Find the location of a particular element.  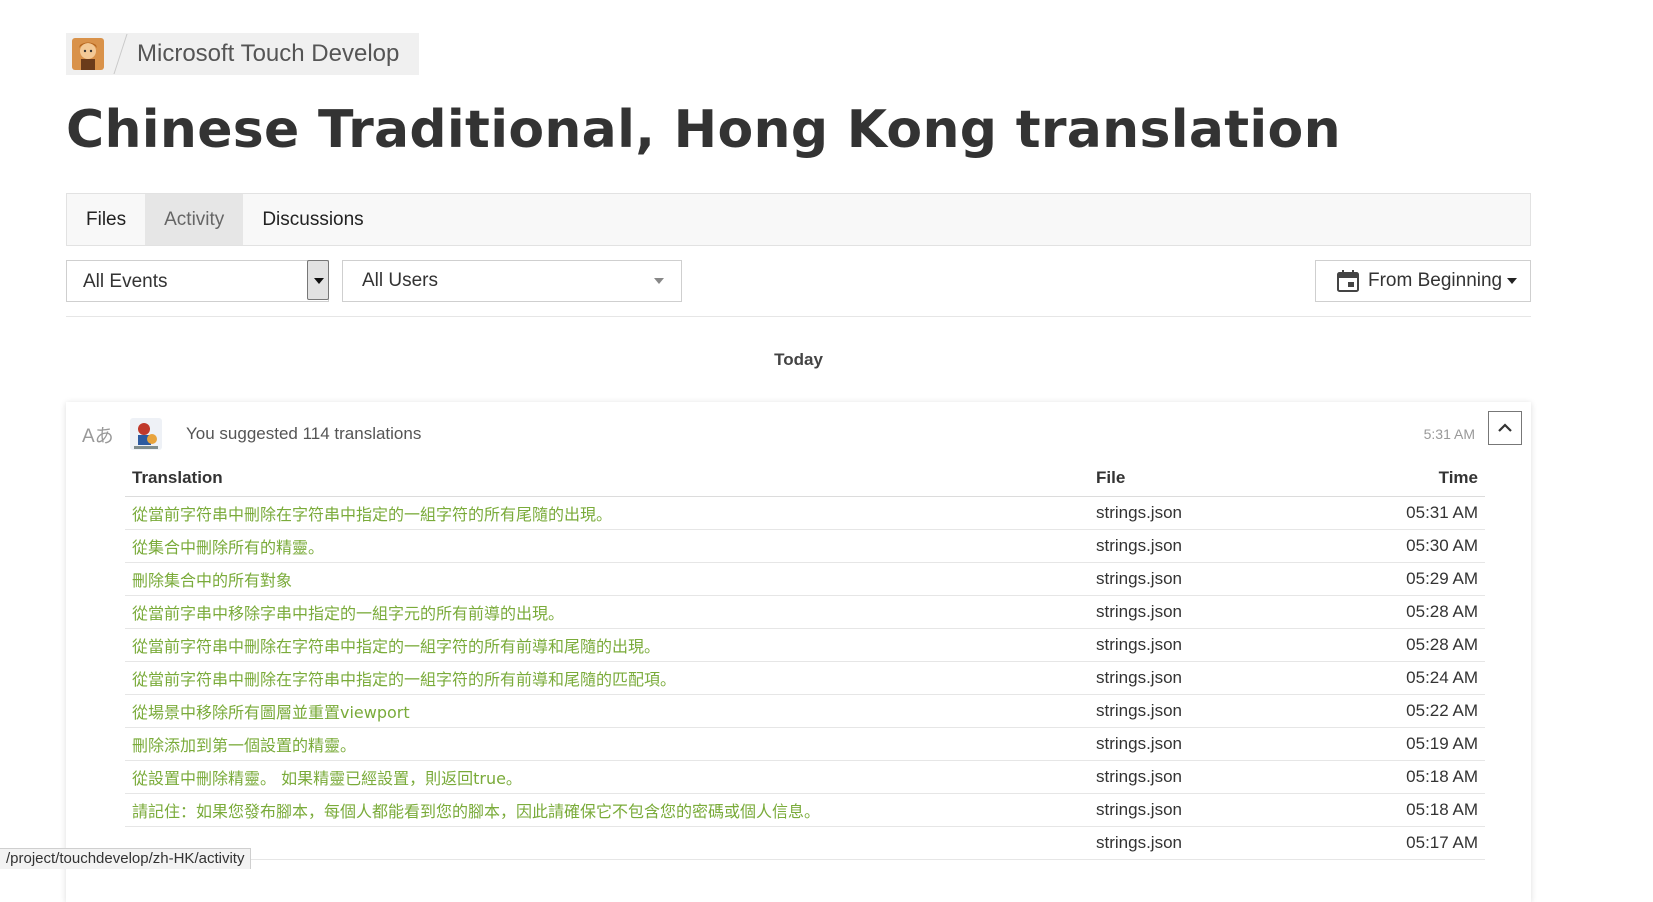

events-filter-select: All Events is located at coordinates (197, 281).